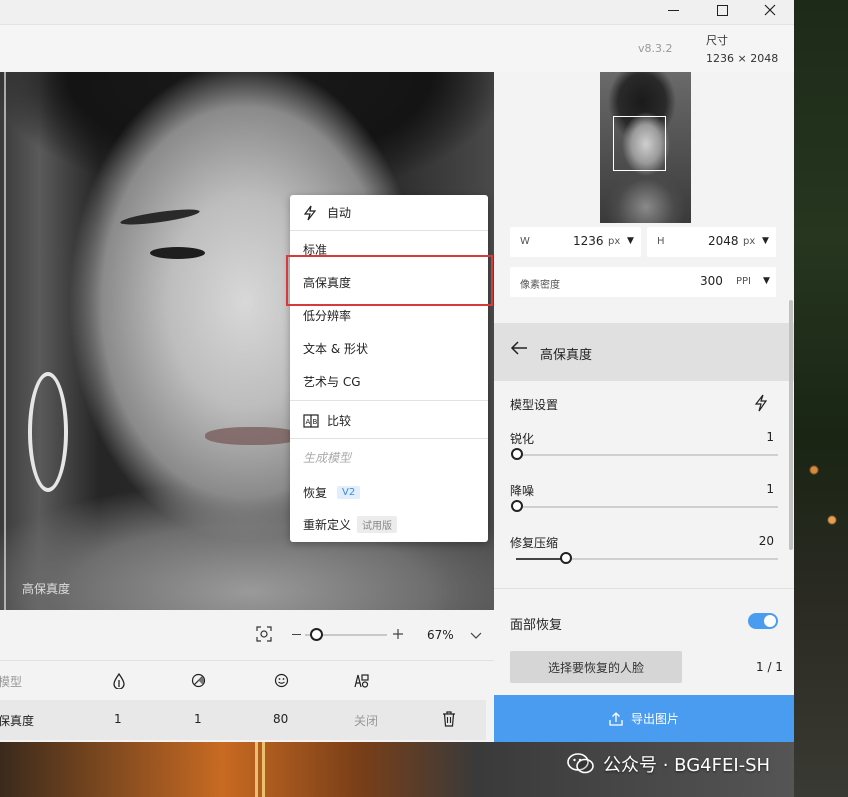  What do you see at coordinates (519, 349) in the screenshot?
I see `back-arrow-icon` at bounding box center [519, 349].